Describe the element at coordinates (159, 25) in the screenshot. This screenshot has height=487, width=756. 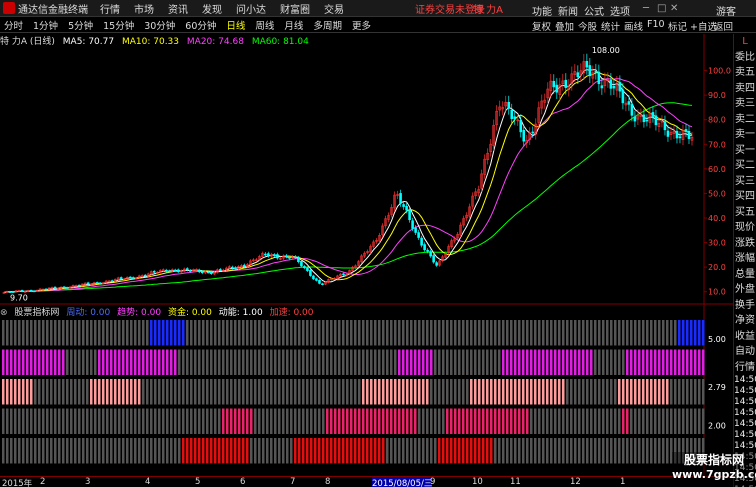
I see `period-30min: 30分钟` at that location.